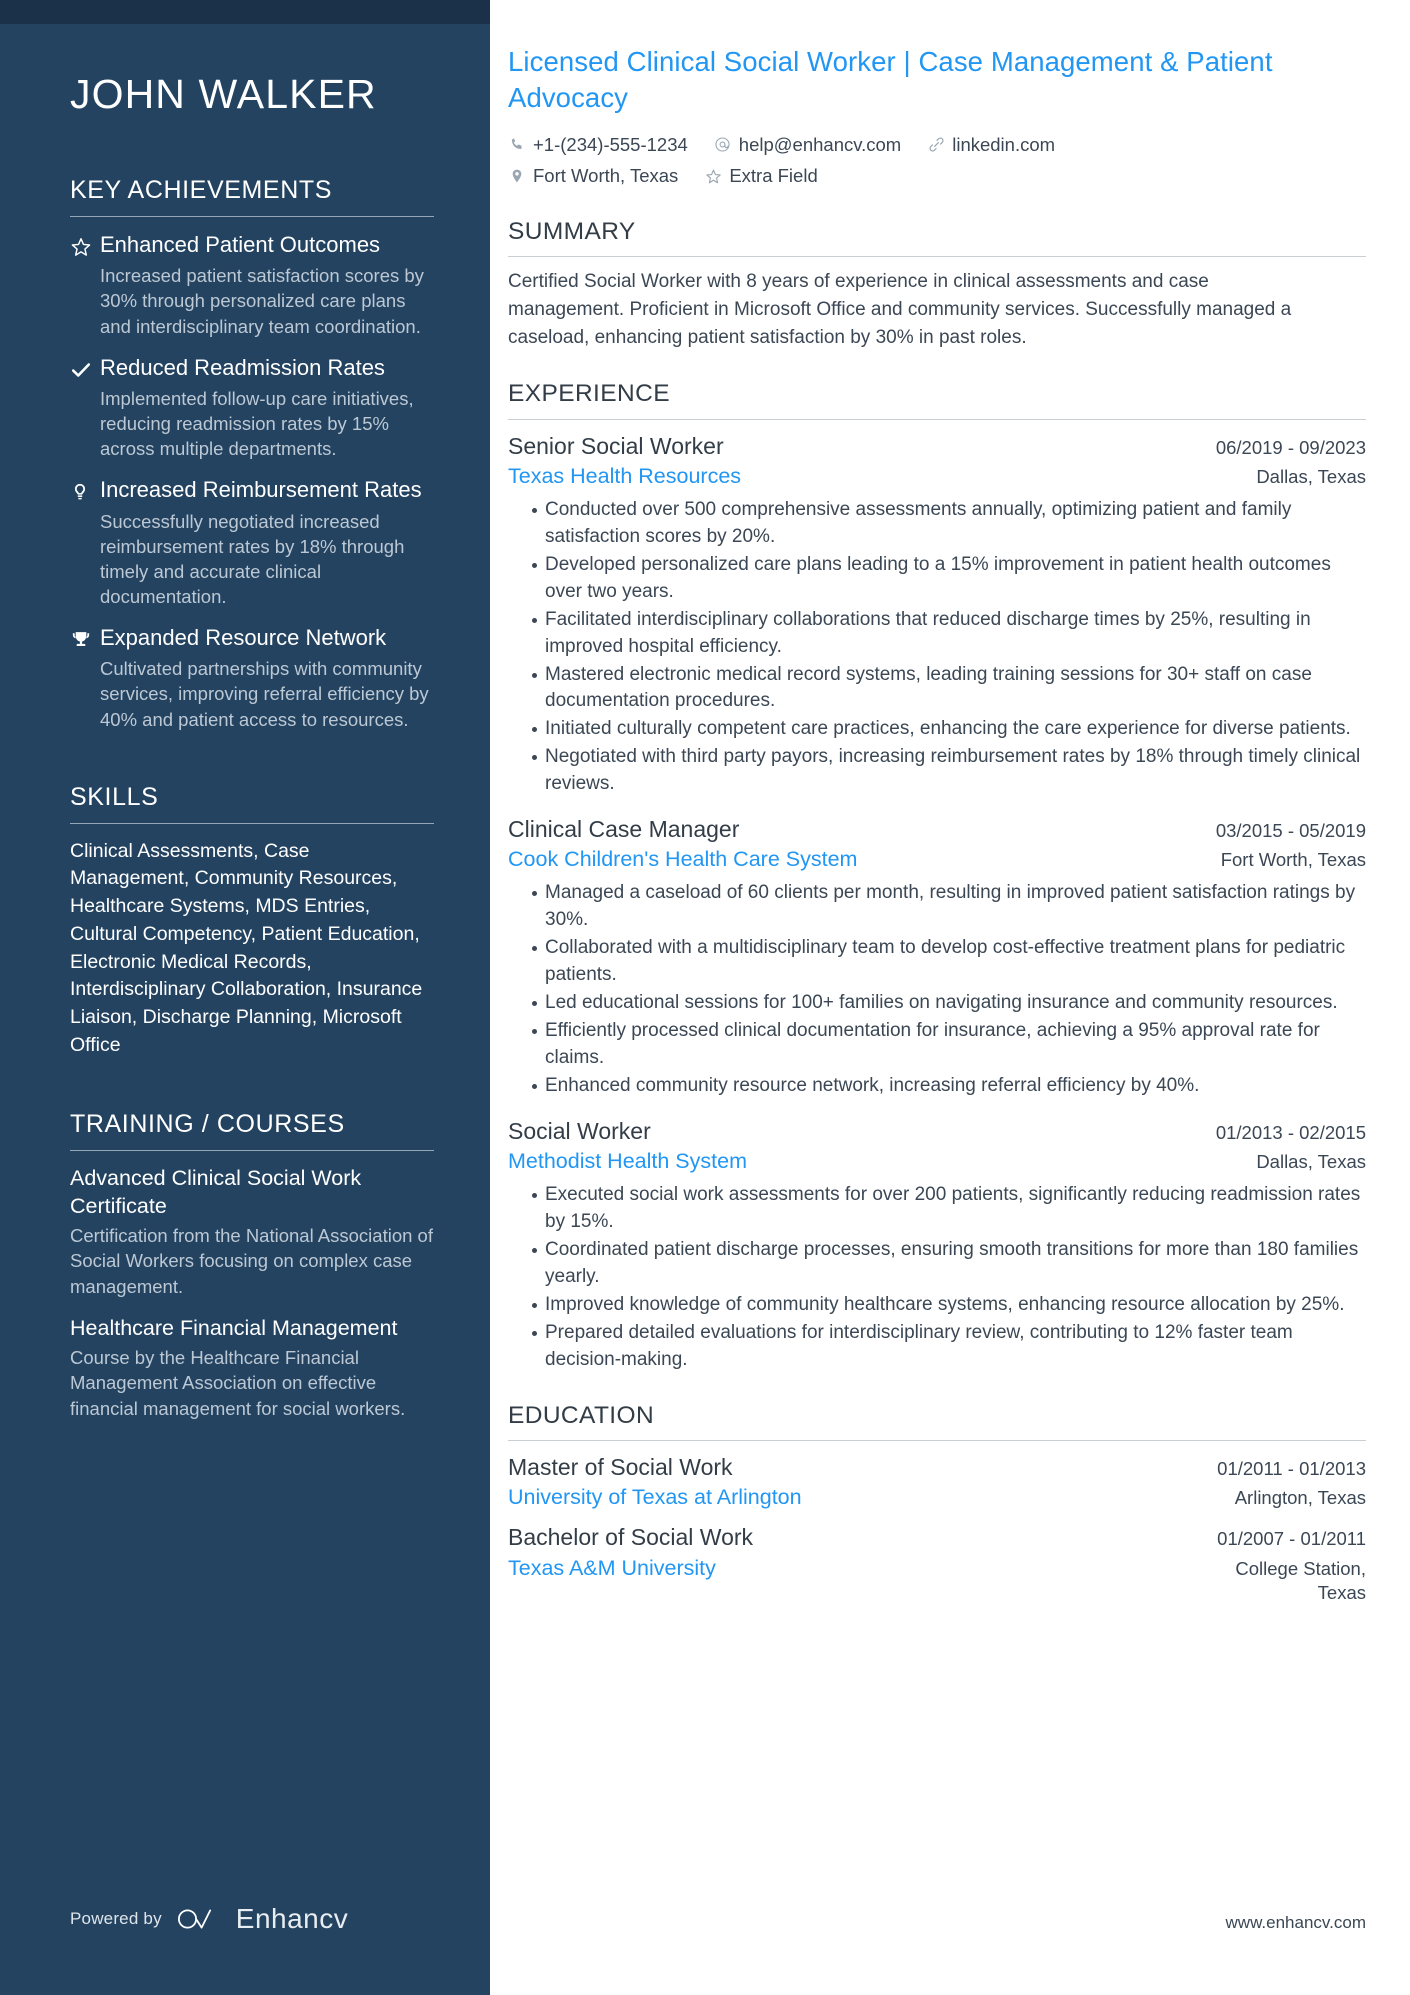 This screenshot has width=1410, height=1995. Describe the element at coordinates (1291, 1539) in the screenshot. I see `degree-dates: 01/2007 - 01/2011` at that location.